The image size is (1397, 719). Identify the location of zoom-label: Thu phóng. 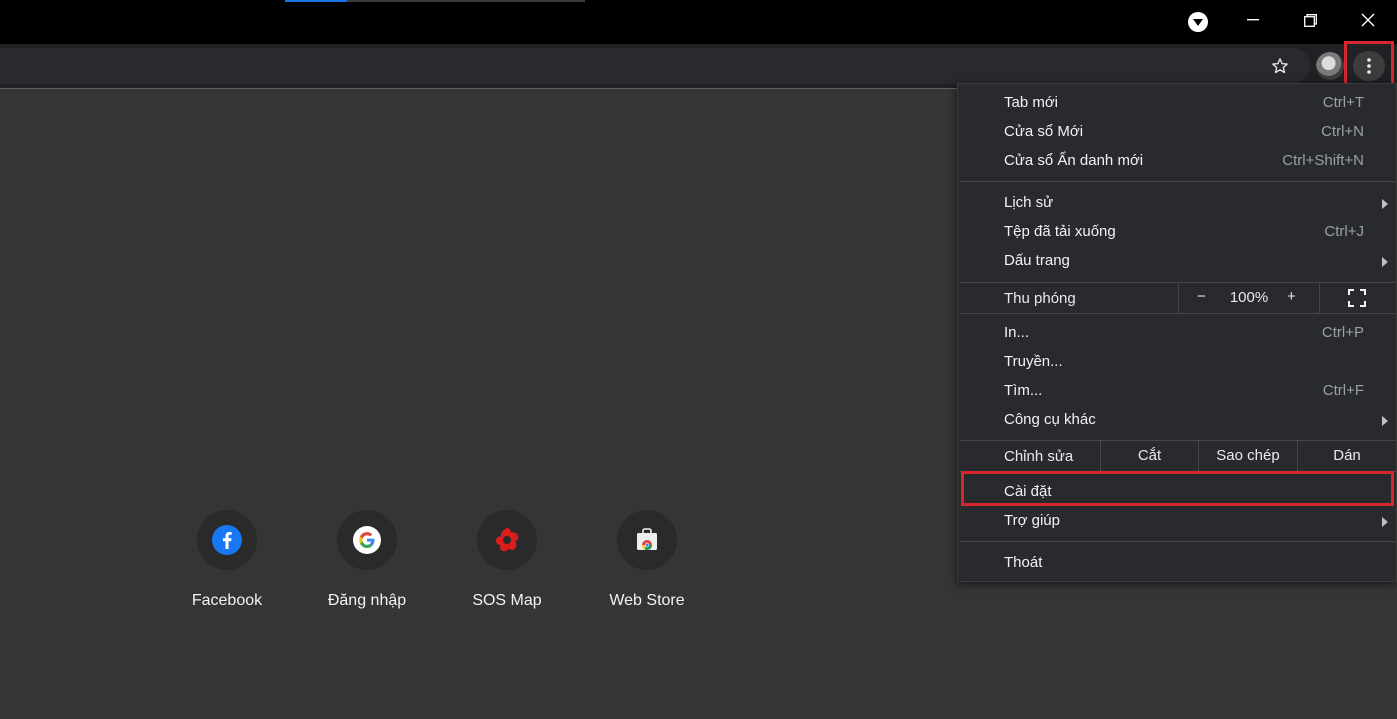
(1040, 298).